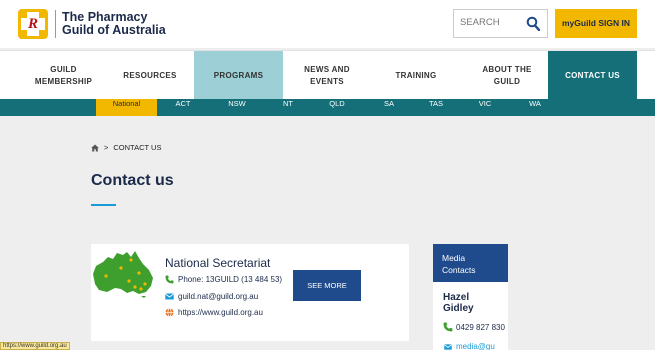  Describe the element at coordinates (237, 107) in the screenshot. I see `state-tab-nsw: NSW` at that location.